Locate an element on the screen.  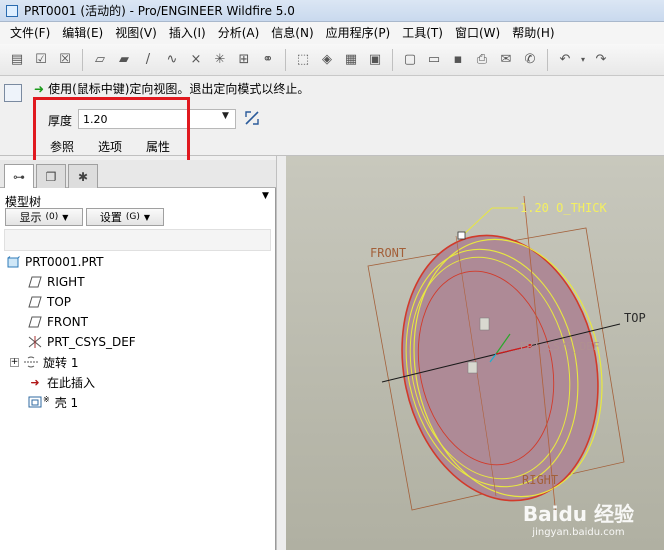
redo-icon: ↷ is located at coordinates (601, 60).